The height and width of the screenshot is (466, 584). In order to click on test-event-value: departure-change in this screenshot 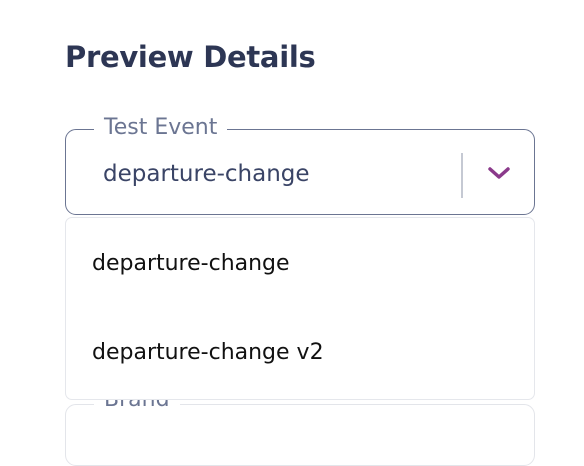, I will do `click(206, 174)`.